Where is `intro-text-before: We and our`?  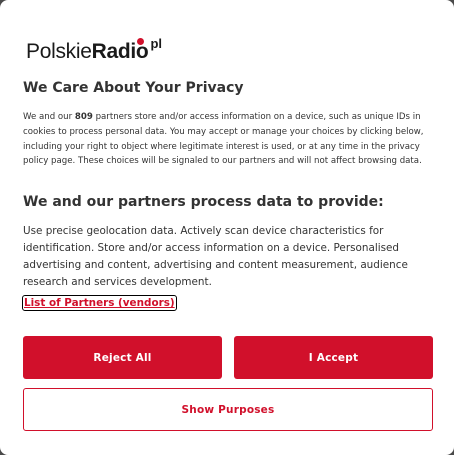
intro-text-before: We and our is located at coordinates (49, 117).